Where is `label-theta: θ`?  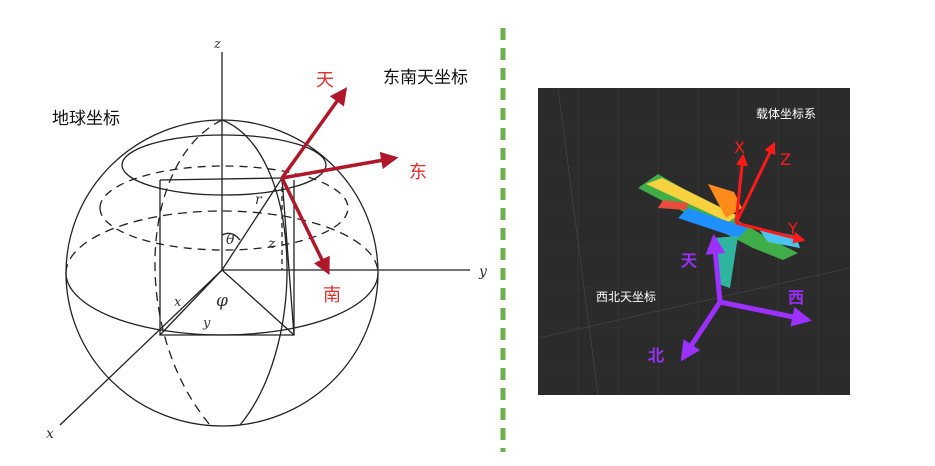
label-theta: θ is located at coordinates (230, 240).